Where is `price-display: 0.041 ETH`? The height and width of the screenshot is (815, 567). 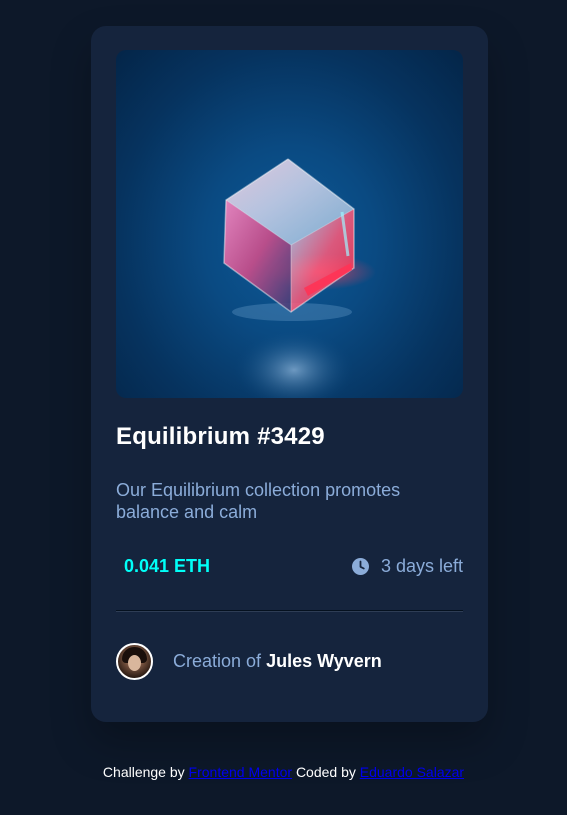 price-display: 0.041 ETH is located at coordinates (167, 566).